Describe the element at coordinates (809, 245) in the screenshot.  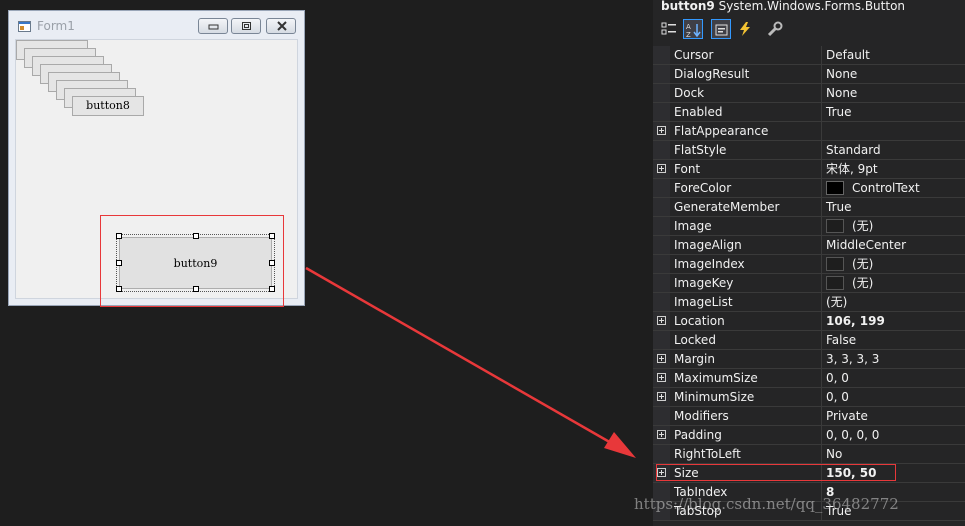
I see `property-row-imagealign: ImageAlign MiddleCenter` at that location.